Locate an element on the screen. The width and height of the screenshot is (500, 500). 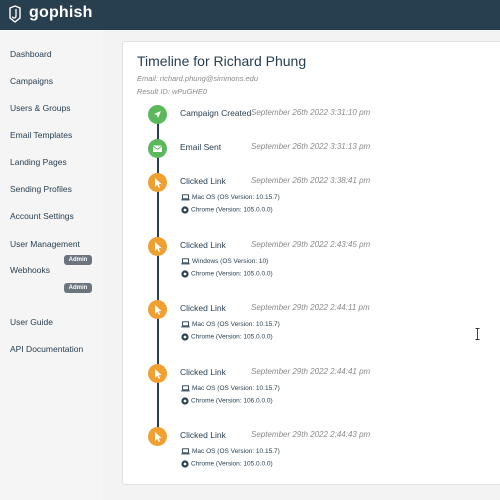
recipient-email: Email: richard.phung@simmons.edu is located at coordinates (197, 78).